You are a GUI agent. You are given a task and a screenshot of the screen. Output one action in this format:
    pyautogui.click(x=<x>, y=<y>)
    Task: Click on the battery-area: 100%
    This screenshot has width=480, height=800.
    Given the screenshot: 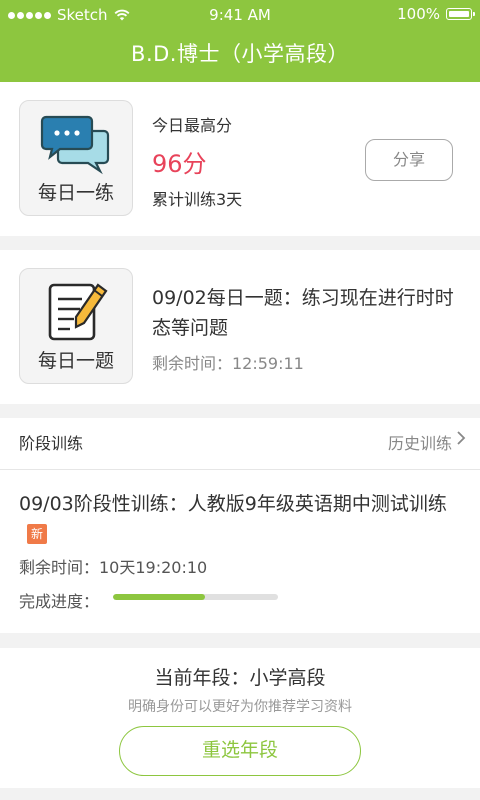 What is the action you would take?
    pyautogui.click(x=436, y=14)
    